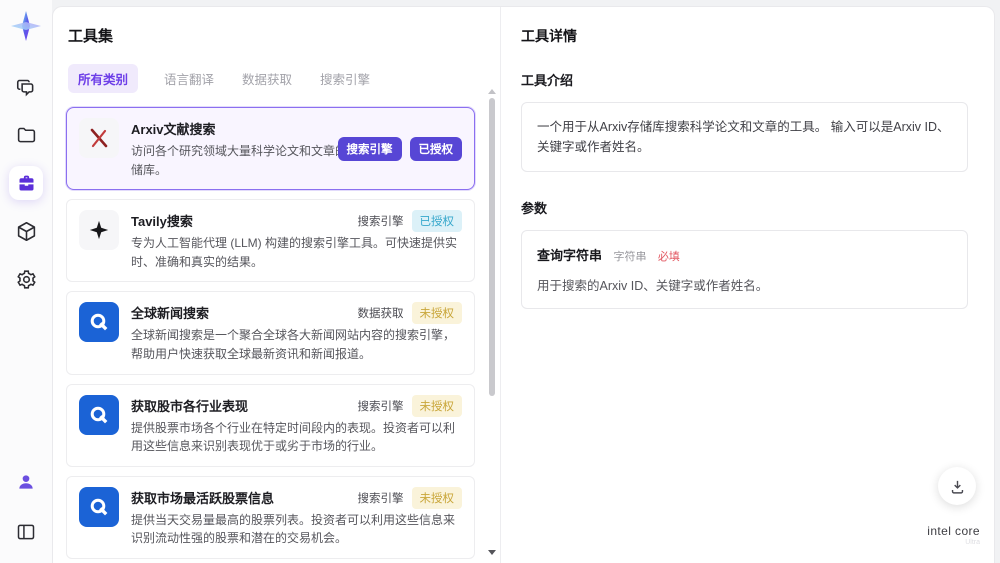 The height and width of the screenshot is (563, 1000). What do you see at coordinates (173, 129) in the screenshot?
I see `tool-name: Arxiv文献搜索` at bounding box center [173, 129].